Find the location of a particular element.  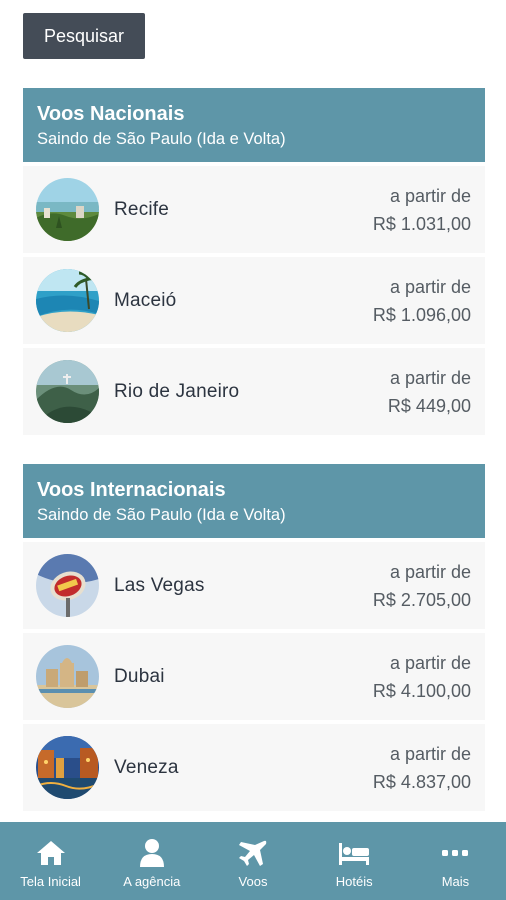

user-icon is located at coordinates (151, 853).